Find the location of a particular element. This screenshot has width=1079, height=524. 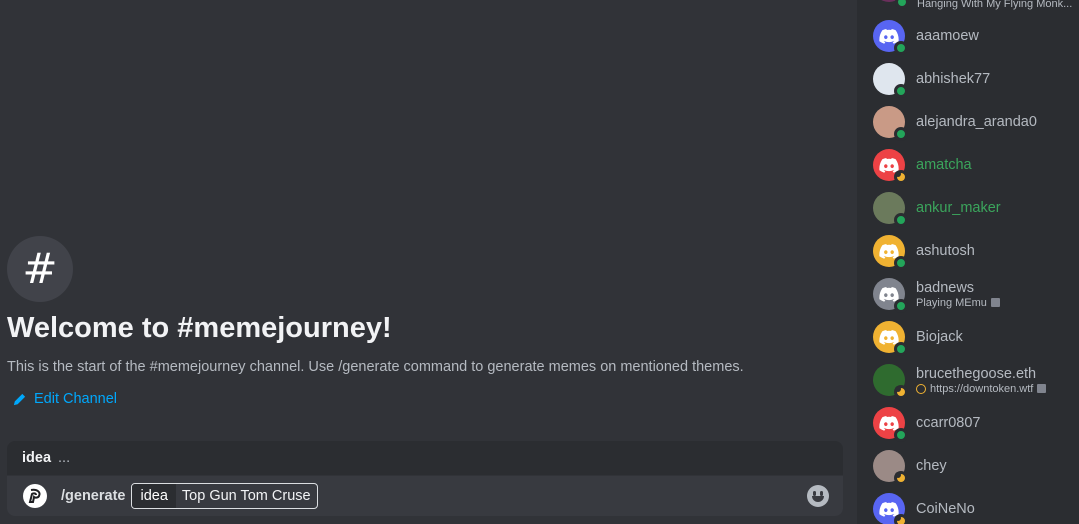

member-name: abhishek77 is located at coordinates (953, 79).